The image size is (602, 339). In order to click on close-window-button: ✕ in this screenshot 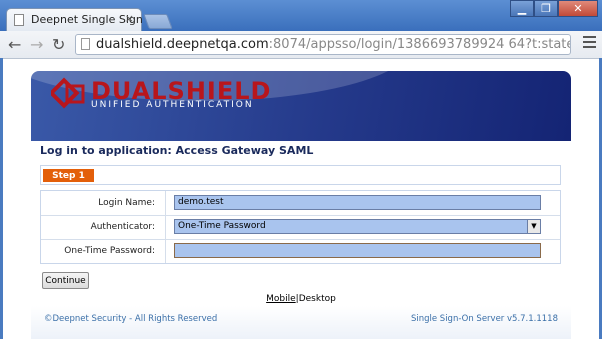, I will do `click(578, 8)`.